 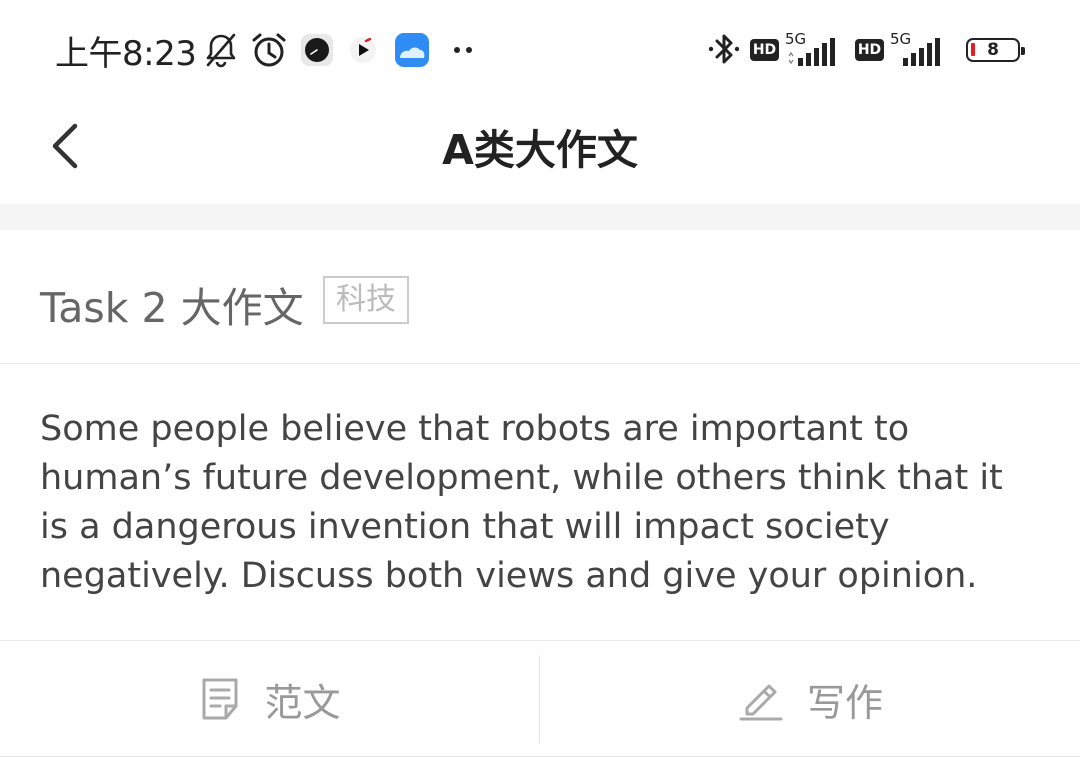 I want to click on battery-percent: 8, so click(x=993, y=50).